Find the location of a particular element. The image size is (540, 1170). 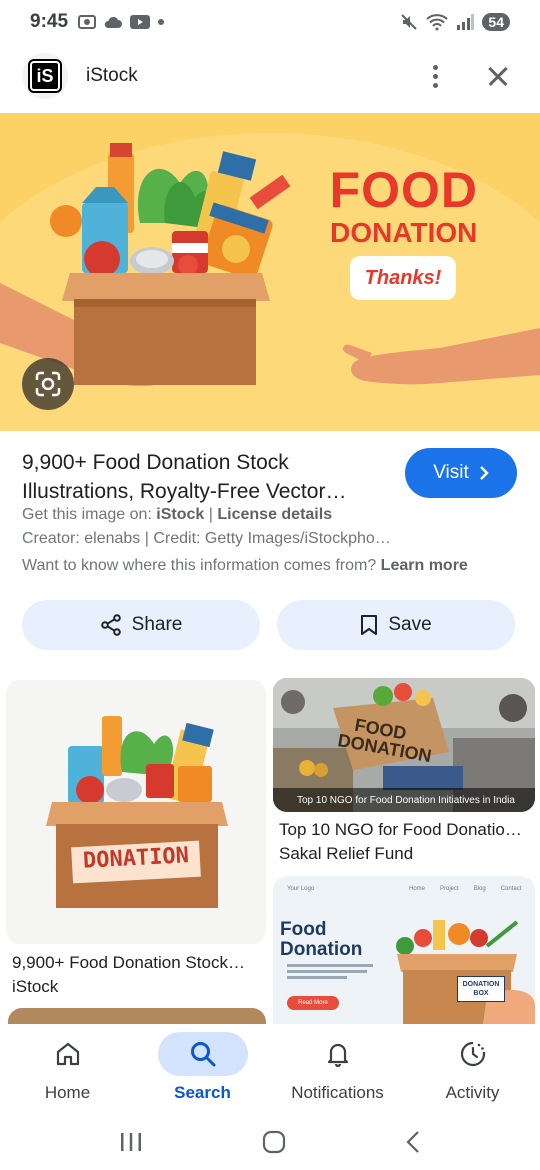

cloud-icon is located at coordinates (113, 22).